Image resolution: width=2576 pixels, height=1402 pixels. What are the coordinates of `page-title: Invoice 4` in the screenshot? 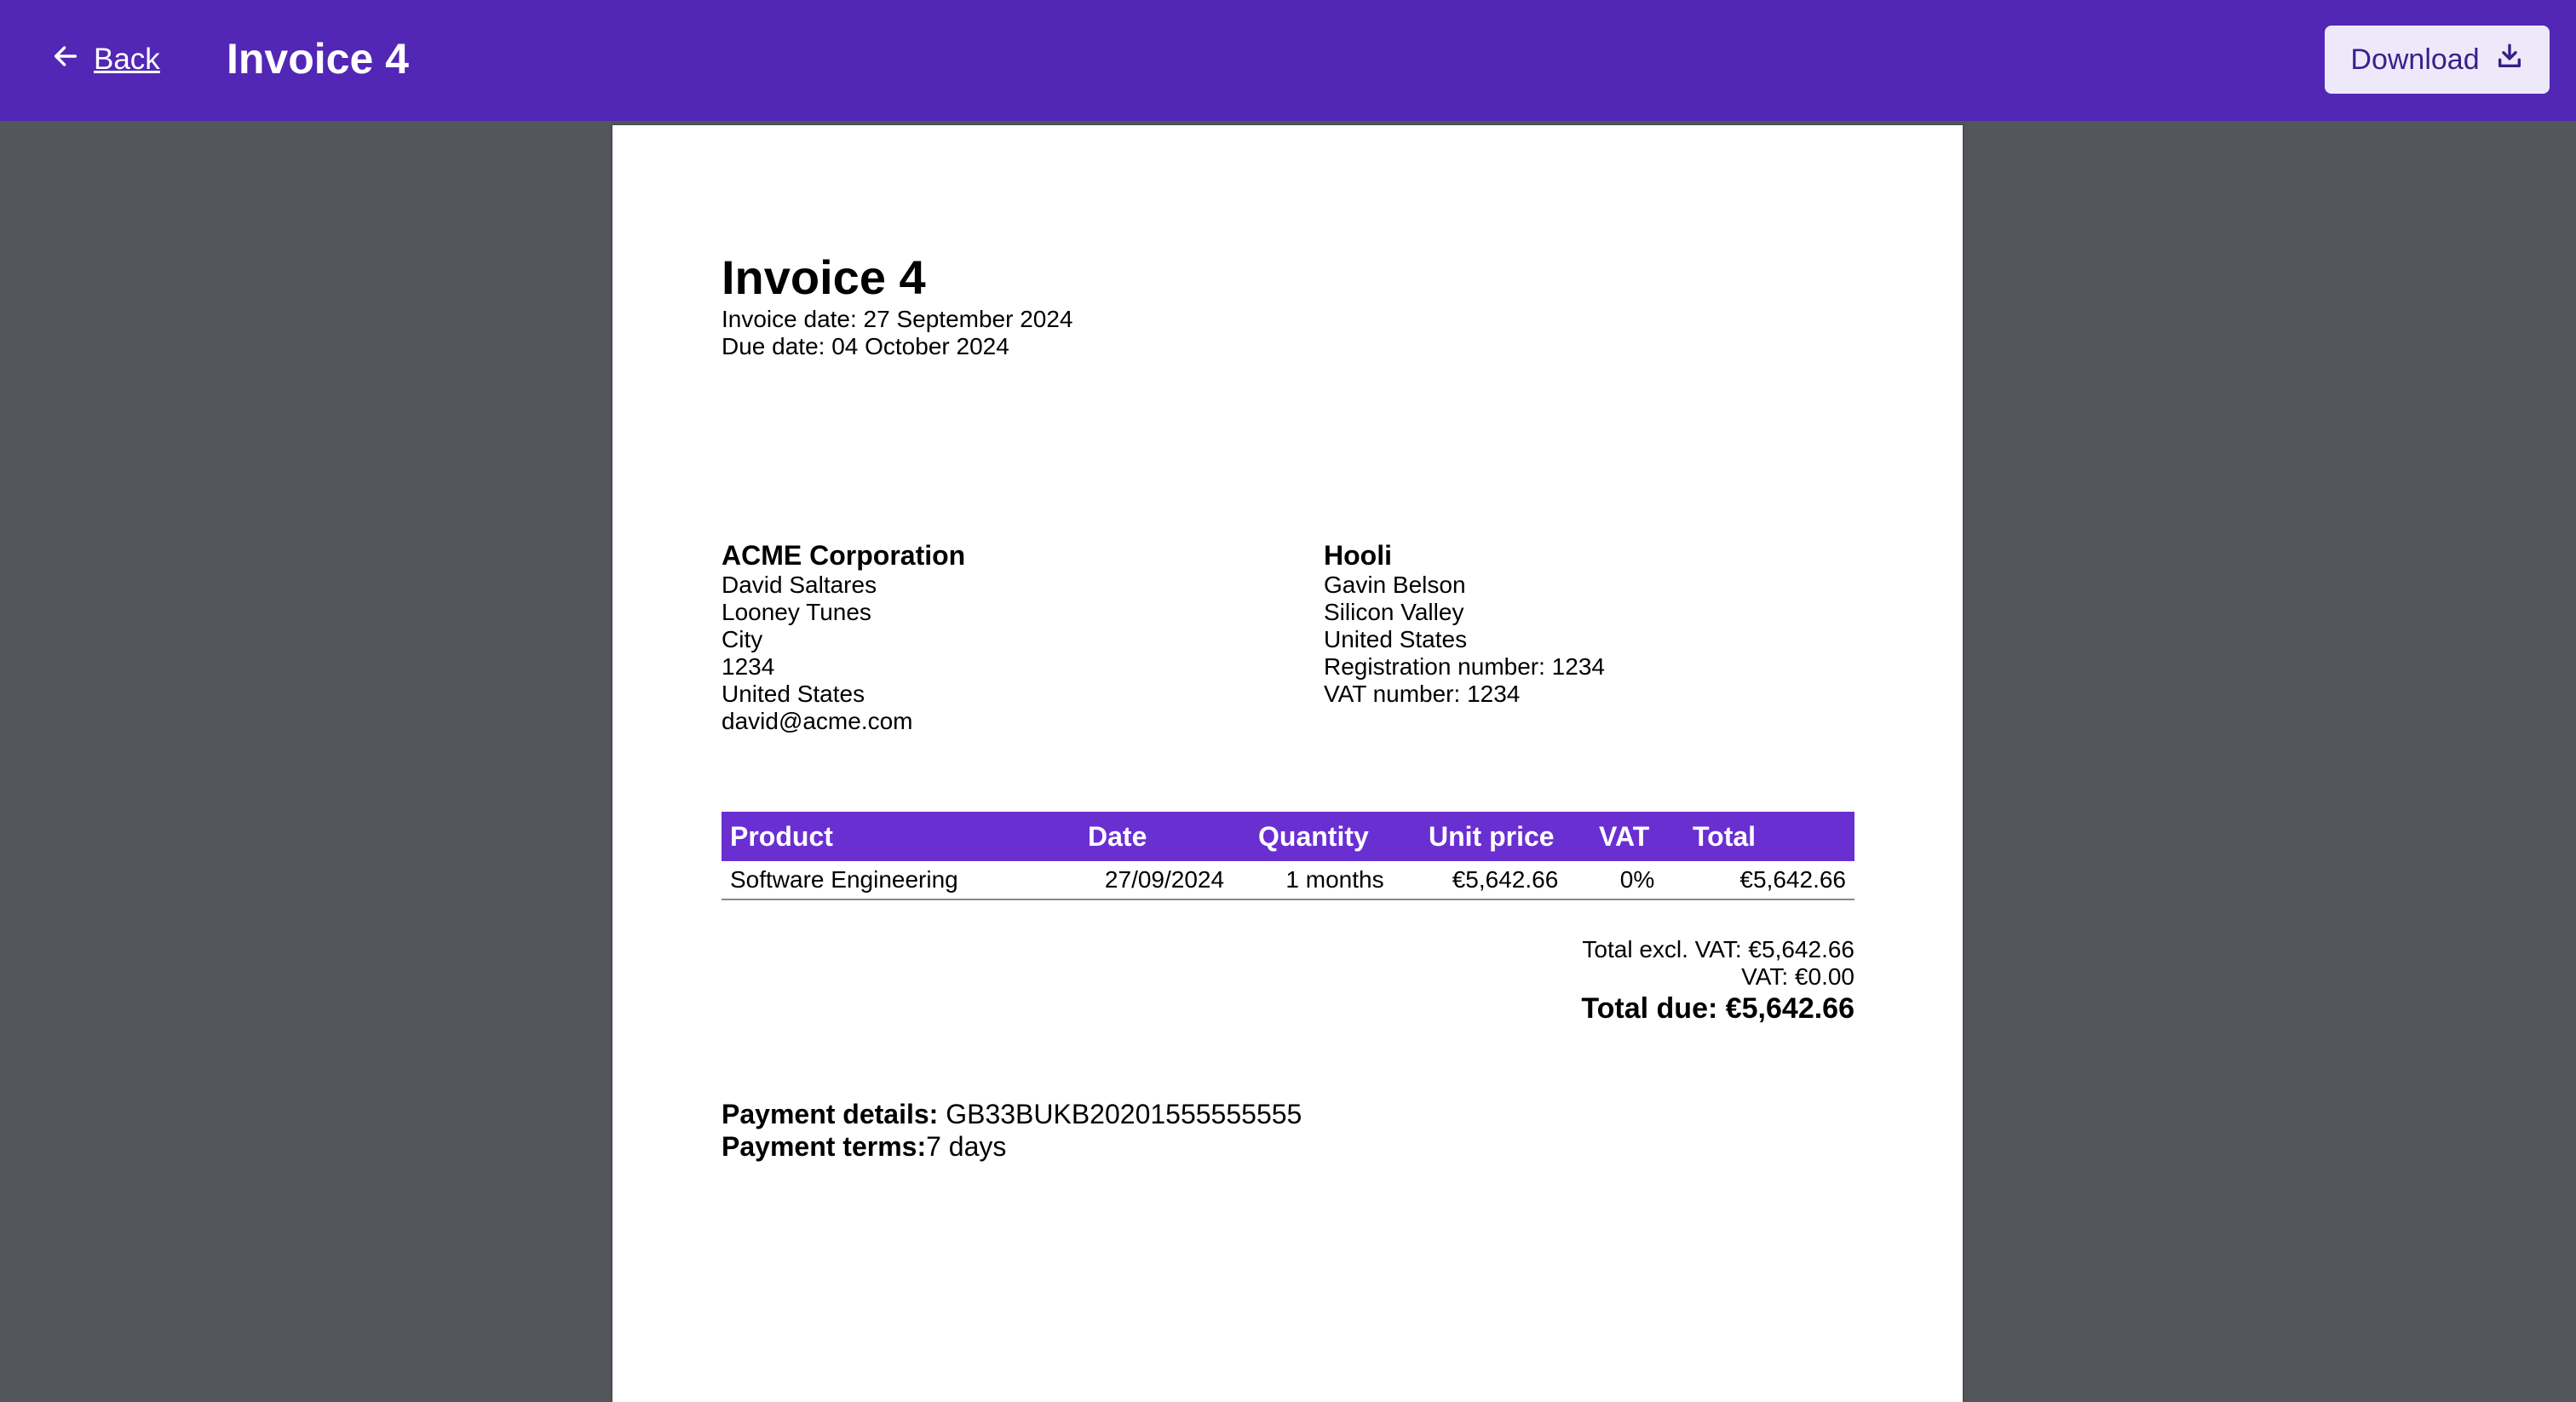 It's located at (318, 59).